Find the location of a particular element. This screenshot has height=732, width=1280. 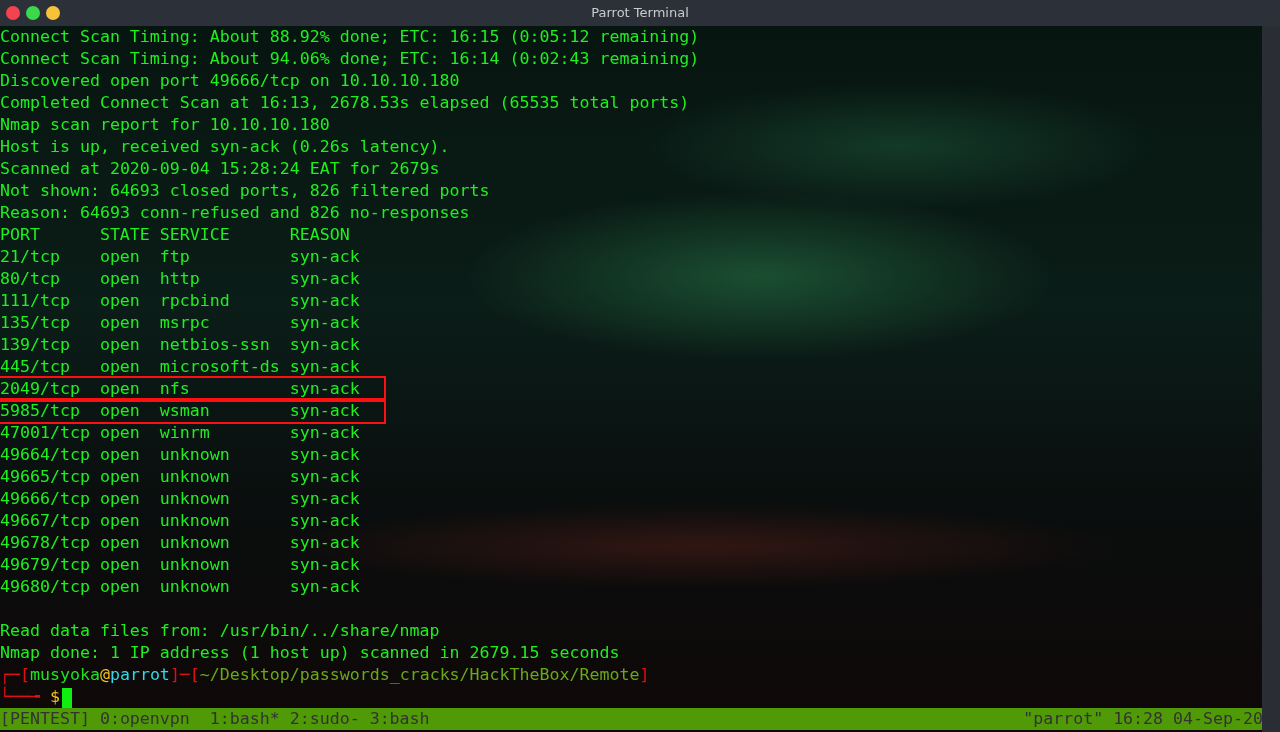

prompt-frame: ┌─[ is located at coordinates (15, 674).